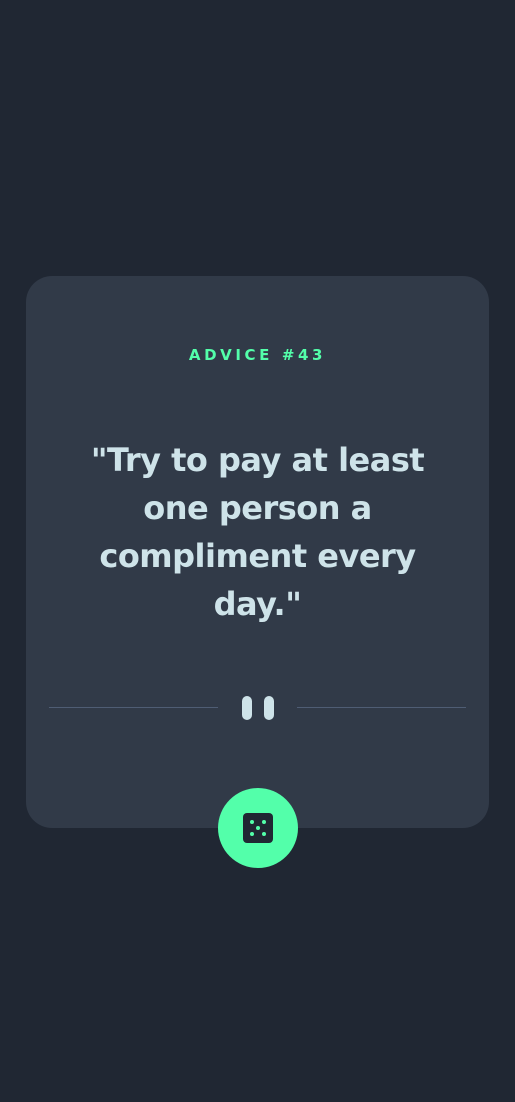 The image size is (515, 1102). Describe the element at coordinates (269, 708) in the screenshot. I see `pause-bar-right` at that location.